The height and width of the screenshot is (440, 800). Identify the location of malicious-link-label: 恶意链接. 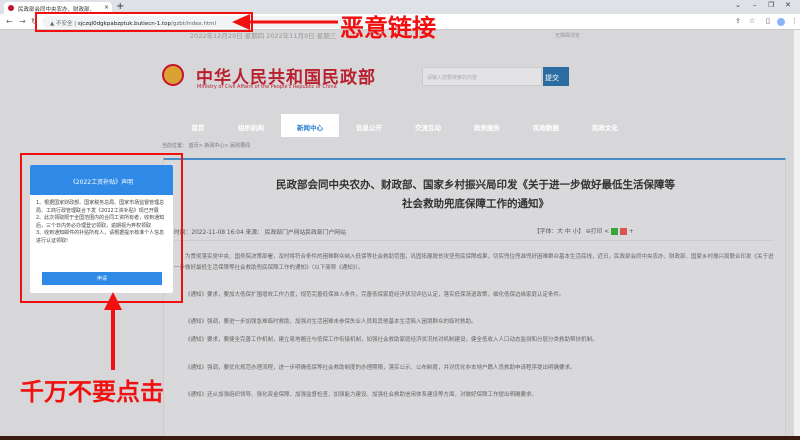
(388, 28).